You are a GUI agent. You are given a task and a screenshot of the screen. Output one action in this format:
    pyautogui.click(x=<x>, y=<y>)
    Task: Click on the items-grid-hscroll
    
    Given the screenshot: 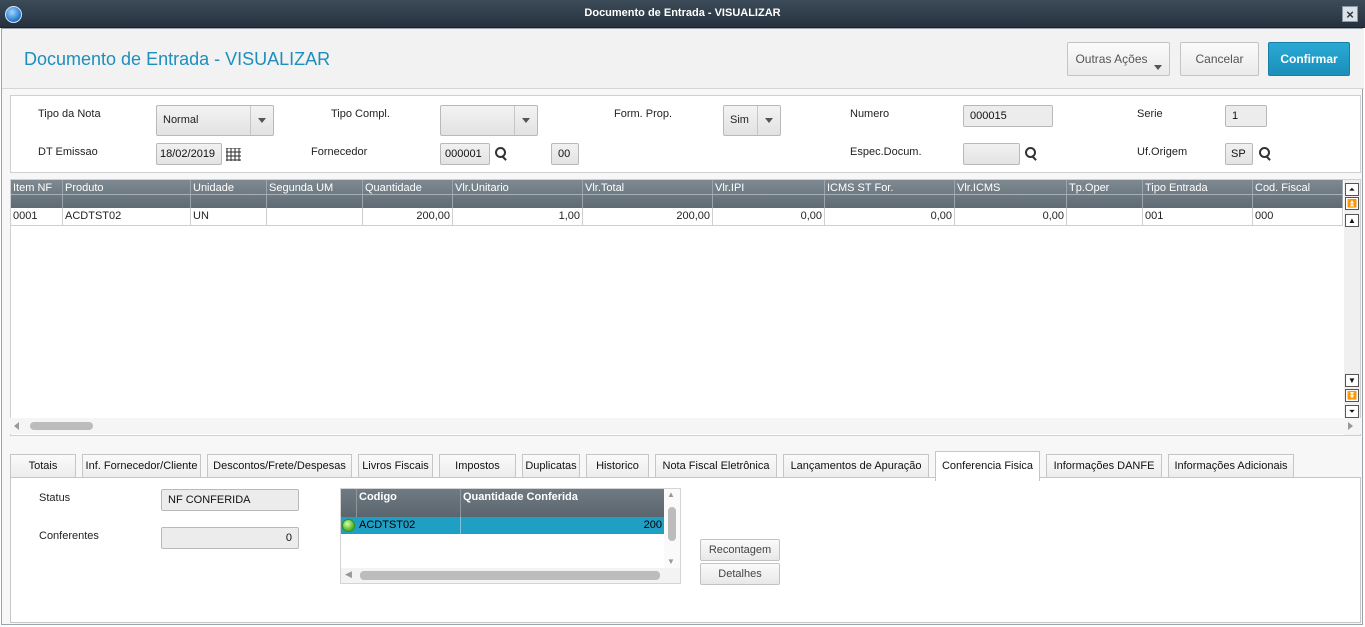 What is the action you would take?
    pyautogui.click(x=685, y=426)
    